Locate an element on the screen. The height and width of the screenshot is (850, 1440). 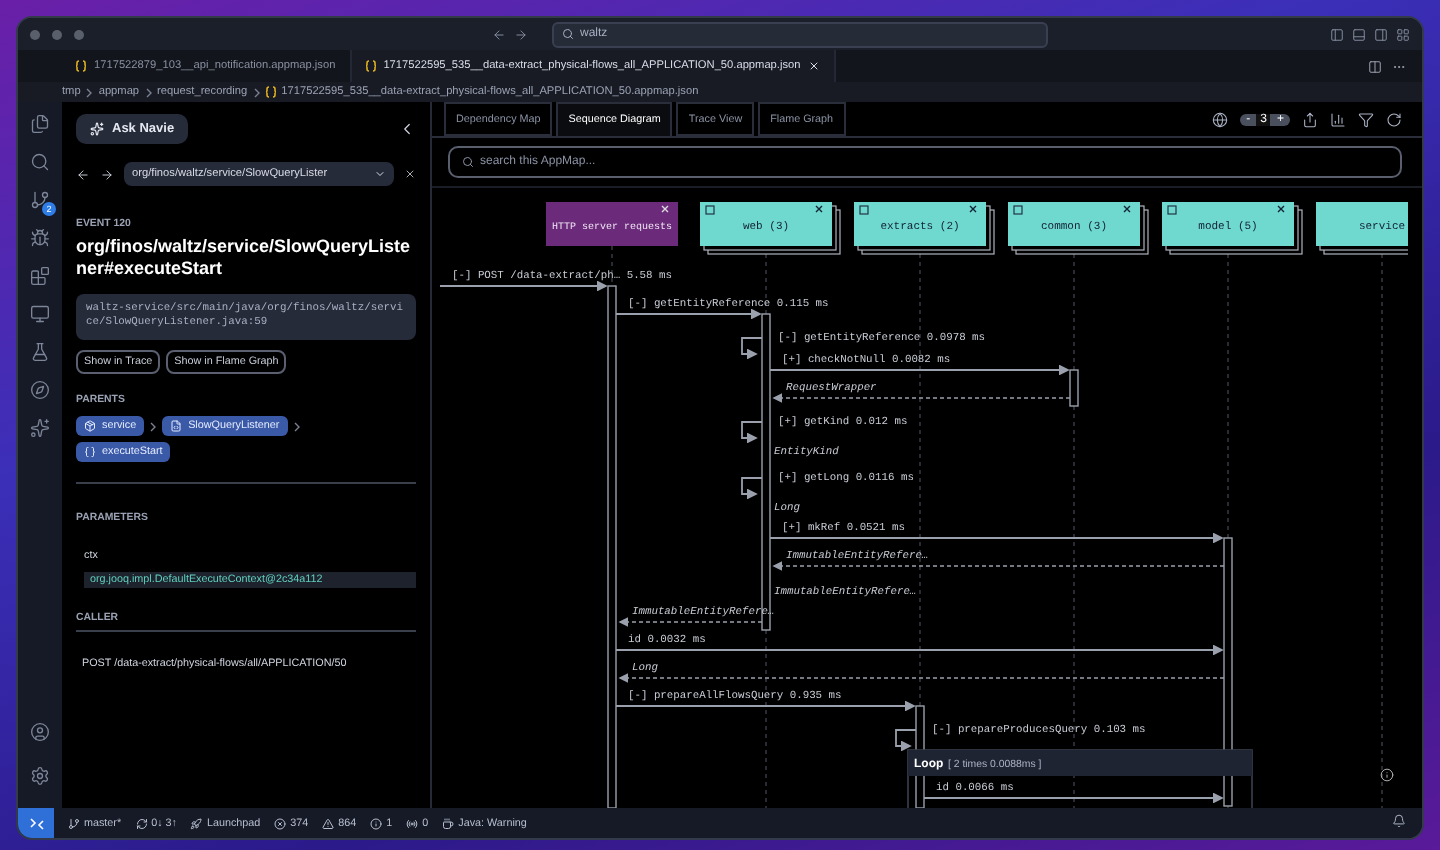
collapse-icon is located at coordinates (407, 129).